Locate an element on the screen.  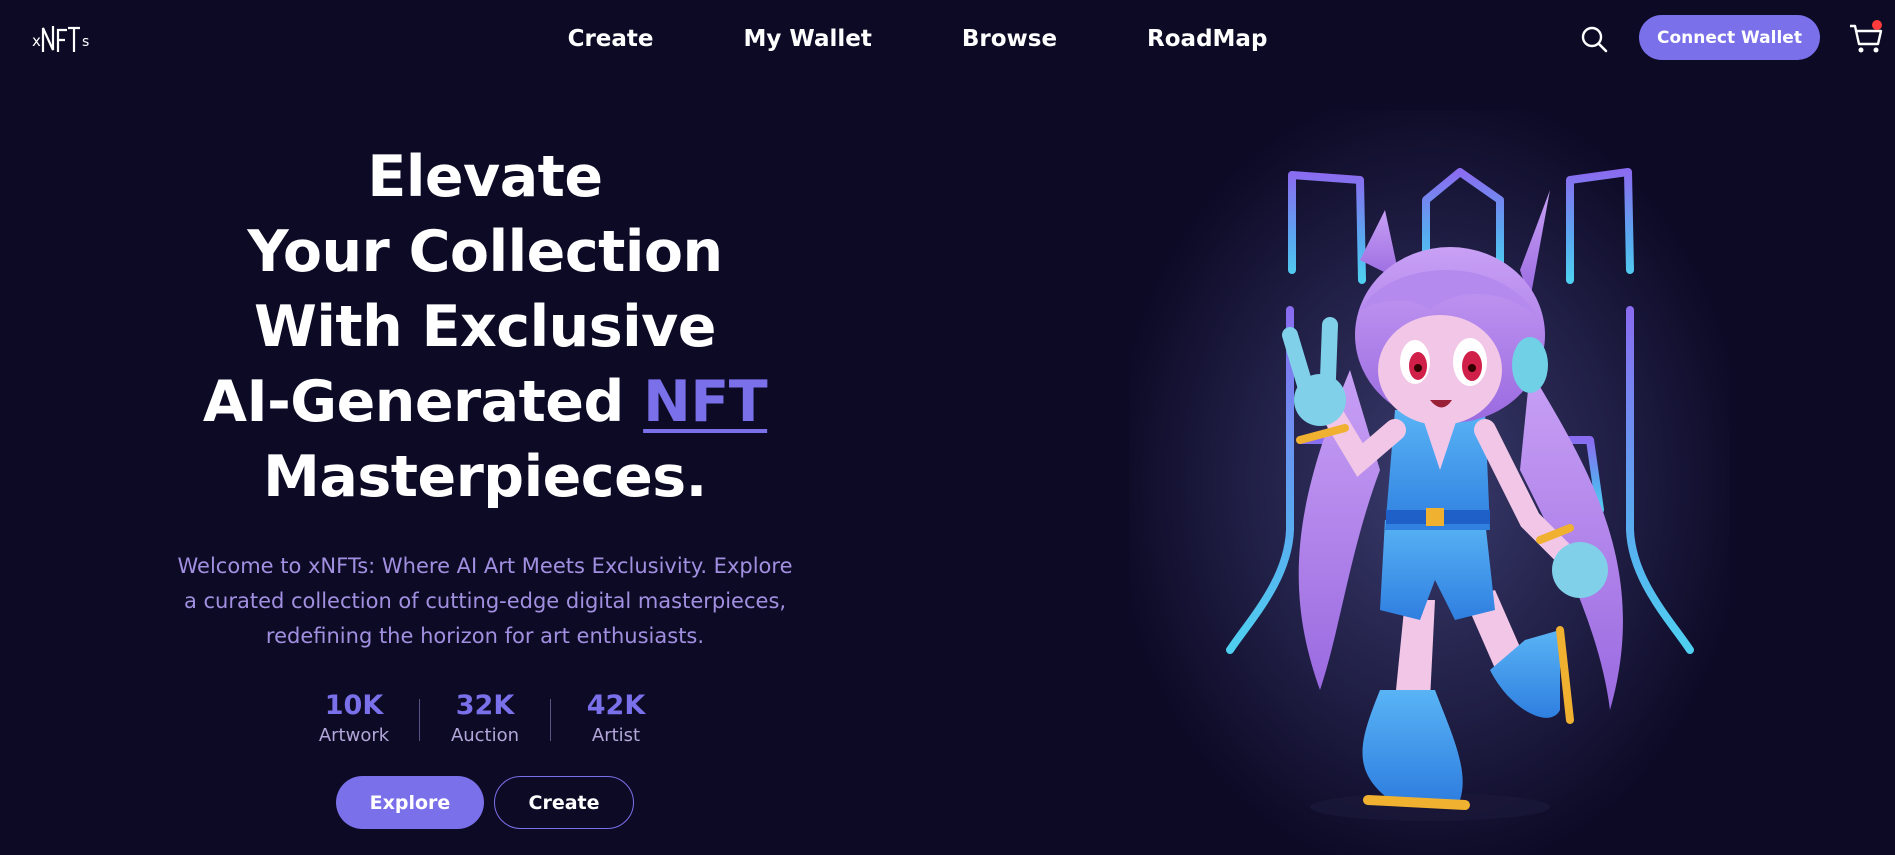
xnfts-logo: x s is located at coordinates (60, 39).